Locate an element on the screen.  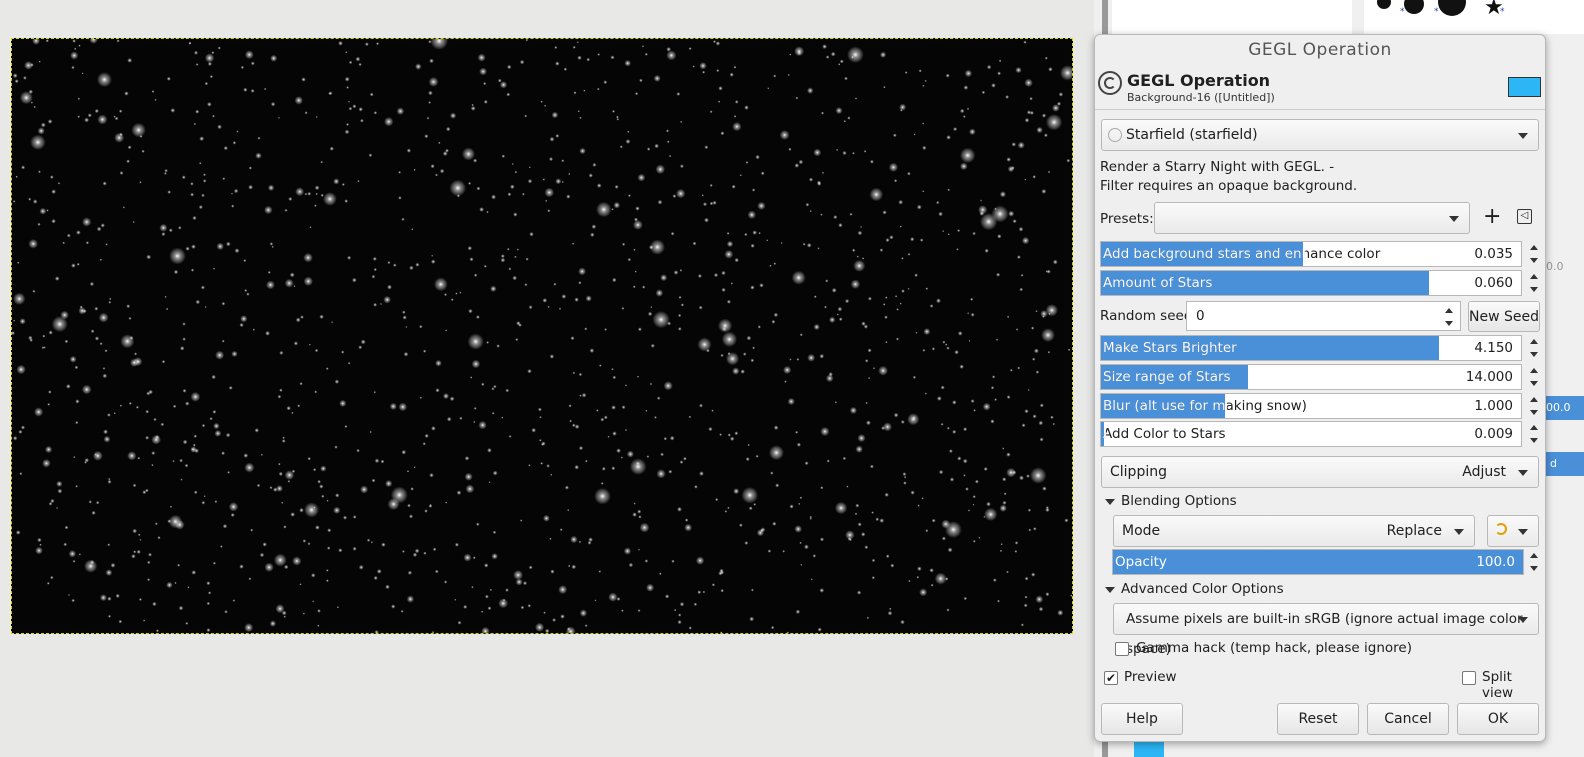
operation-gegl-icon is located at coordinates (1115, 135).